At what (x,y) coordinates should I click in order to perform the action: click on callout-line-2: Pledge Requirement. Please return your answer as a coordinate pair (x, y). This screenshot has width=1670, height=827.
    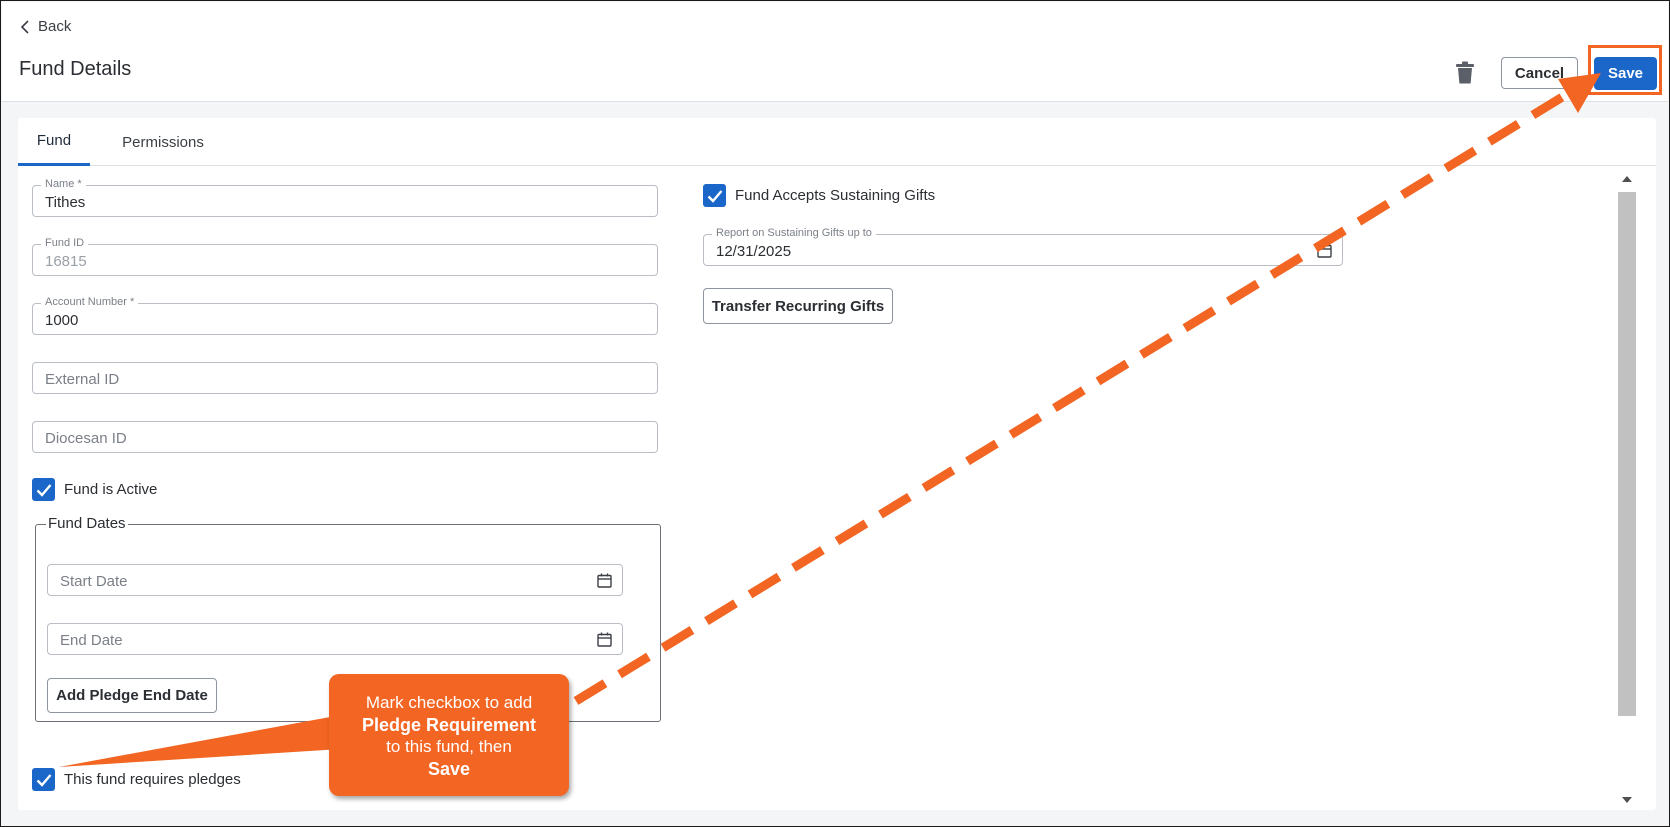
    Looking at the image, I should click on (449, 725).